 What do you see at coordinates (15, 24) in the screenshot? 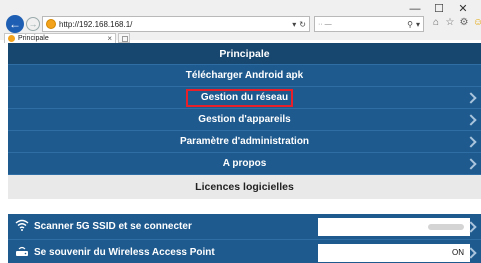
I see `back-button: ←` at bounding box center [15, 24].